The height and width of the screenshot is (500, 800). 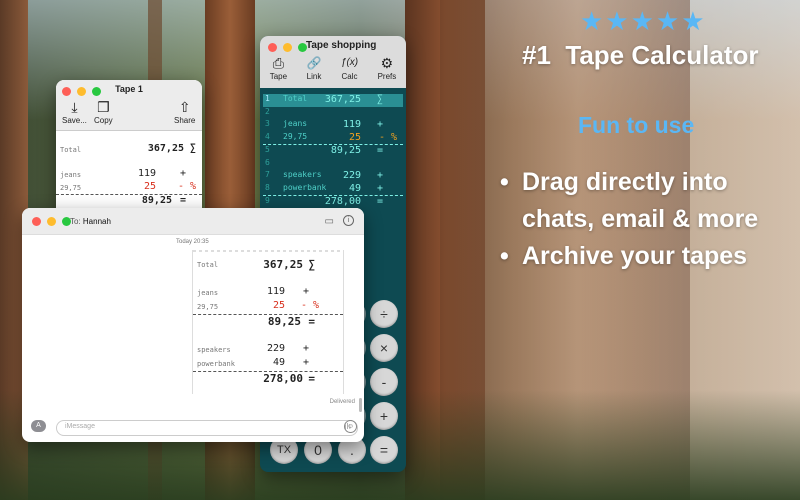 I want to click on window-titlebar: Tape 1 ⤓ Save... ❐ Copy ⇧ Share, so click(x=129, y=105).